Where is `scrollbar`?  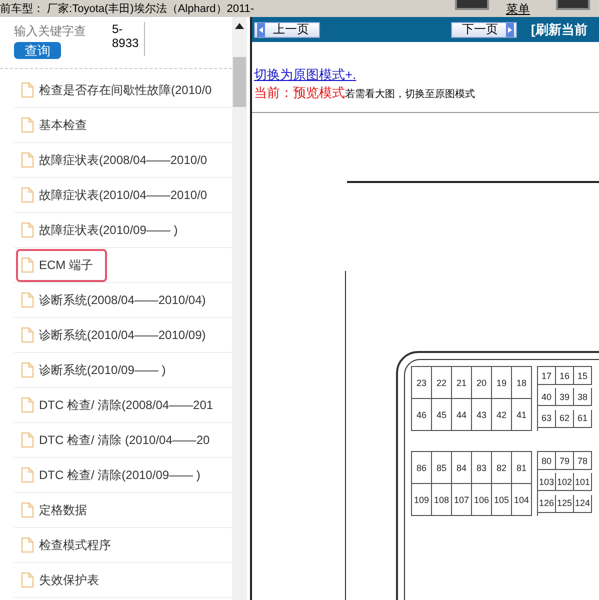 scrollbar is located at coordinates (239, 308).